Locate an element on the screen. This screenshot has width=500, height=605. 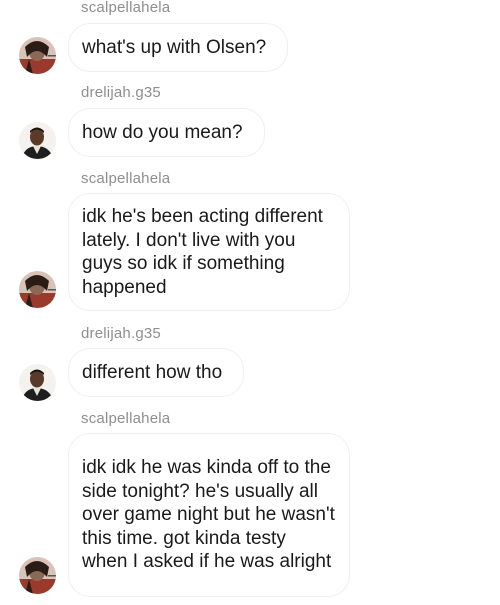
message-bubble: different how tho is located at coordinates (156, 372).